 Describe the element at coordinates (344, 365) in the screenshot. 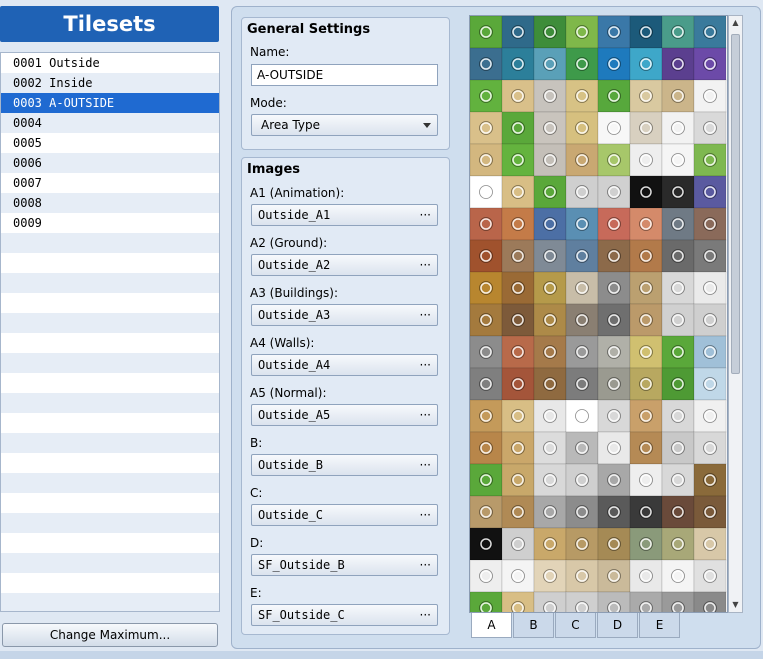

I see `image-file-button: Outside_A4 ···` at that location.